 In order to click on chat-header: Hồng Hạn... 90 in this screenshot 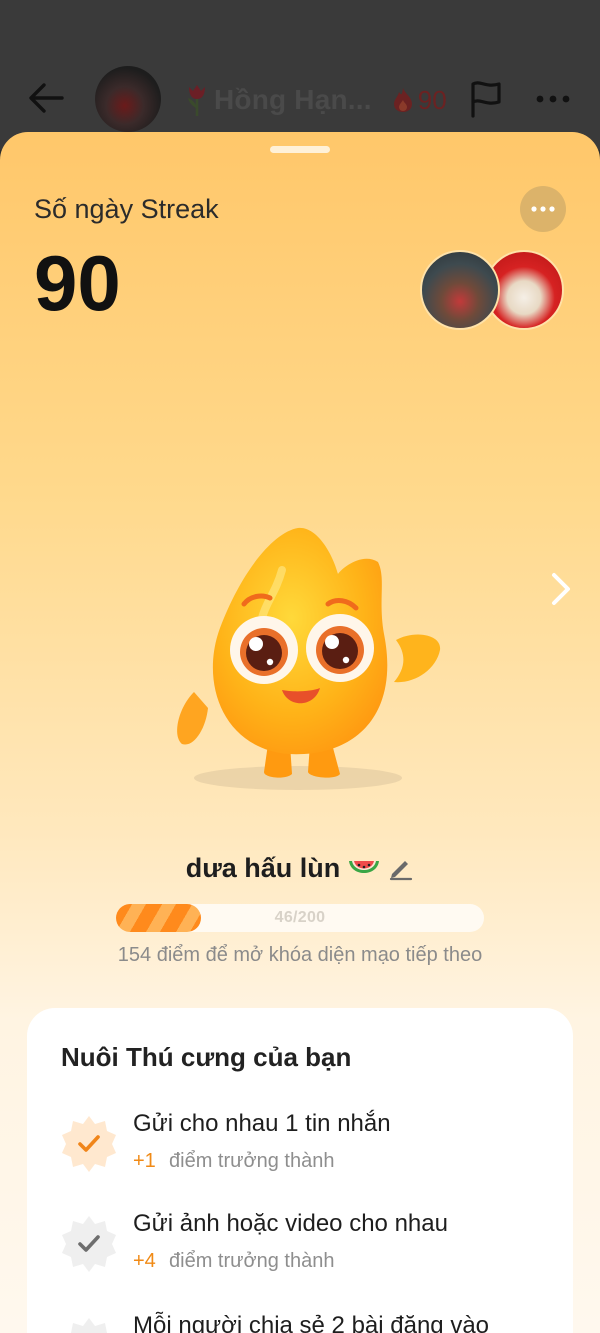, I will do `click(300, 75)`.